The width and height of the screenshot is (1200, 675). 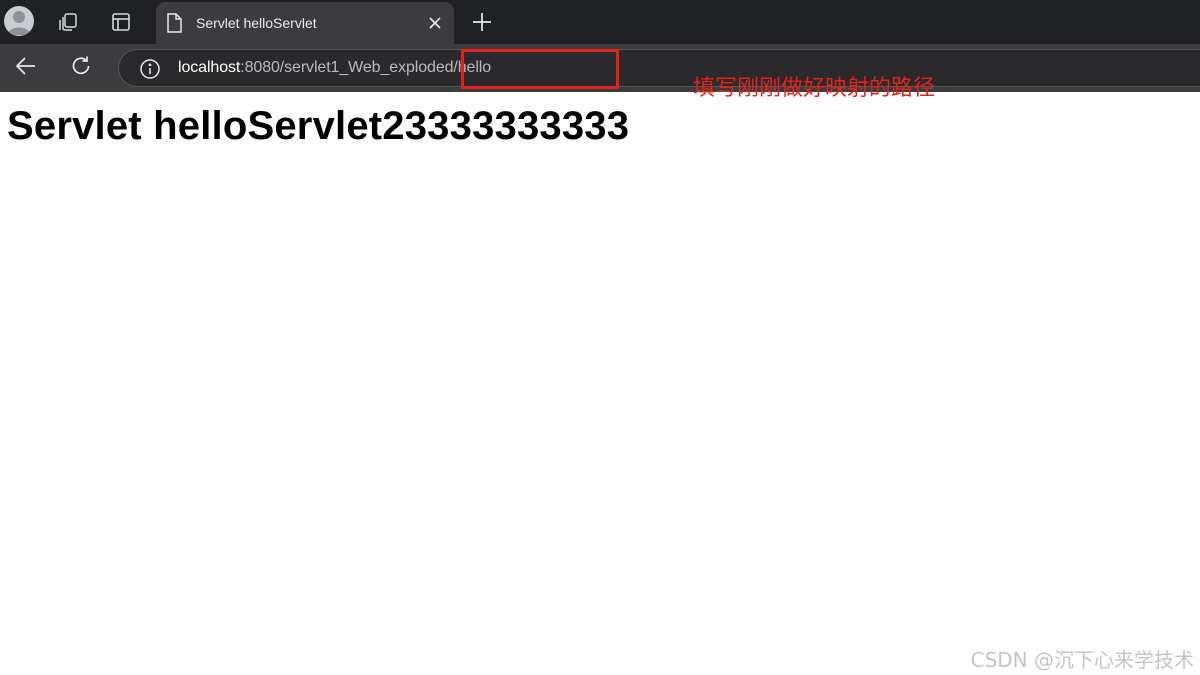 What do you see at coordinates (814, 88) in the screenshot?
I see `annotation-text: 填写刚刚做好映射的路径` at bounding box center [814, 88].